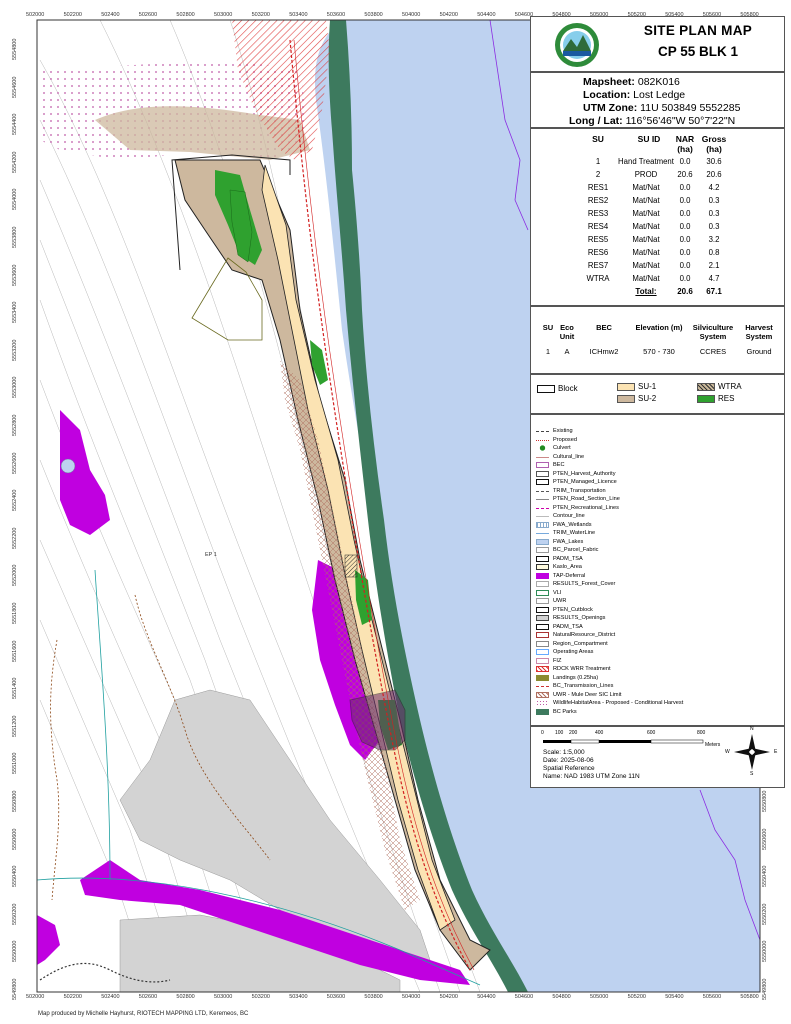 The width and height of the screenshot is (791, 1024). Describe the element at coordinates (599, 997) in the screenshot. I see `x-axis-tick-label: 505000` at that location.